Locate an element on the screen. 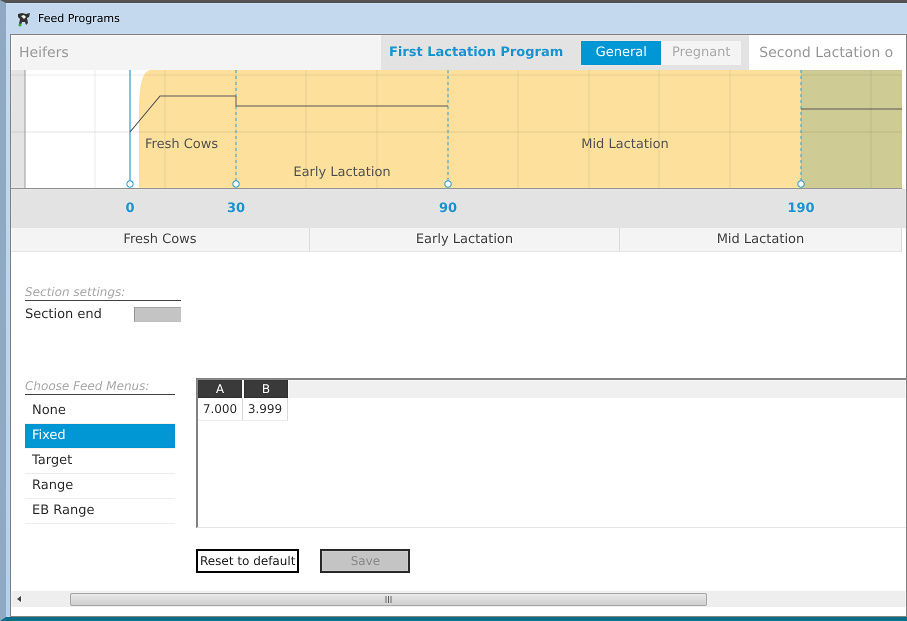 Image resolution: width=907 pixels, height=621 pixels. section-header: Early Lactation is located at coordinates (465, 240).